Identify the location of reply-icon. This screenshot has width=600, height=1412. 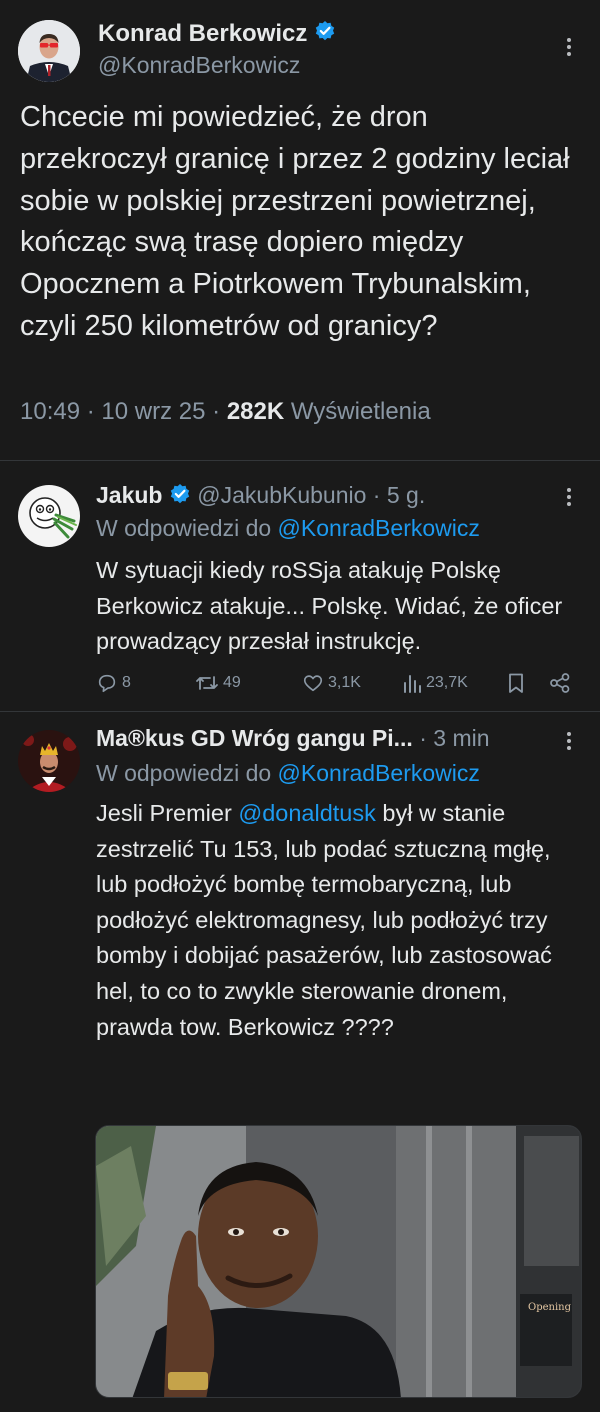
(107, 683).